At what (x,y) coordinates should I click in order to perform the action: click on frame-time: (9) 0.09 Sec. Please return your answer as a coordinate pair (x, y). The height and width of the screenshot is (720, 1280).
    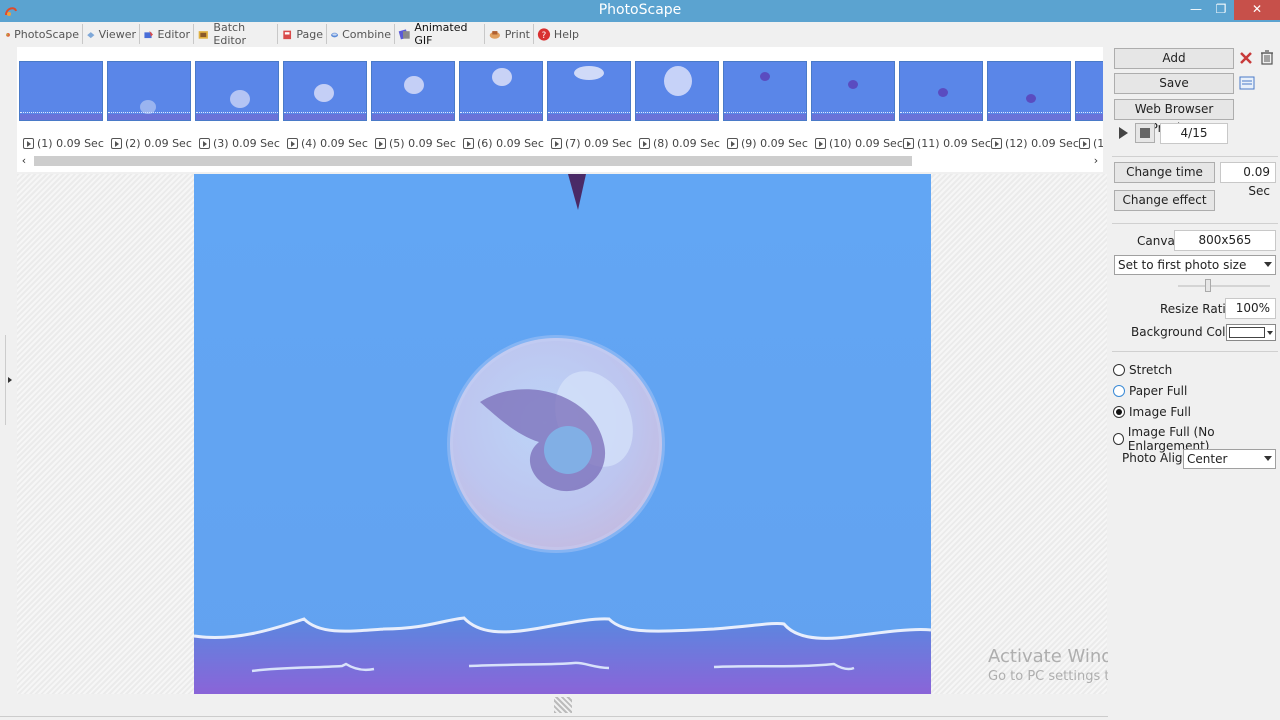
    Looking at the image, I should click on (774, 143).